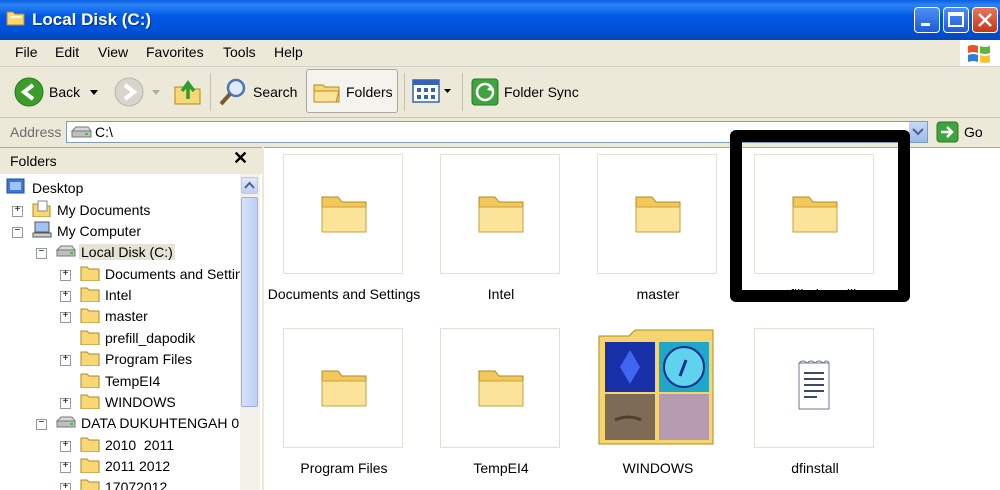 The image size is (1000, 490). Describe the element at coordinates (67, 52) in the screenshot. I see `menu-edit: Edit` at that location.